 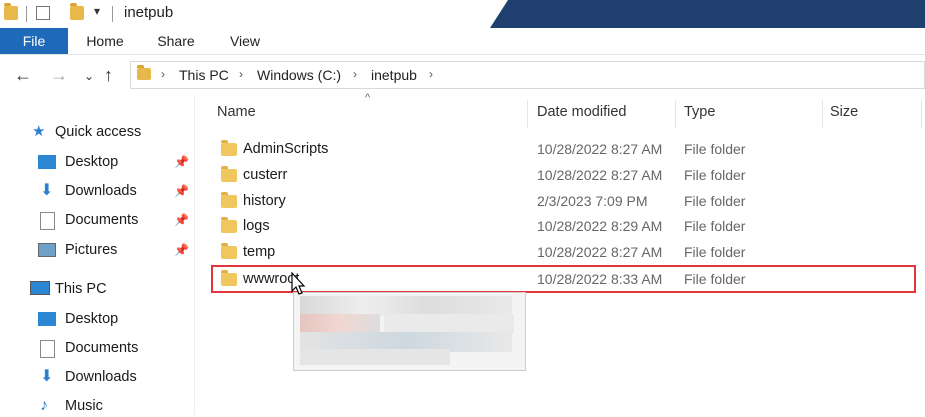 What do you see at coordinates (236, 112) in the screenshot?
I see `column-name: Name` at bounding box center [236, 112].